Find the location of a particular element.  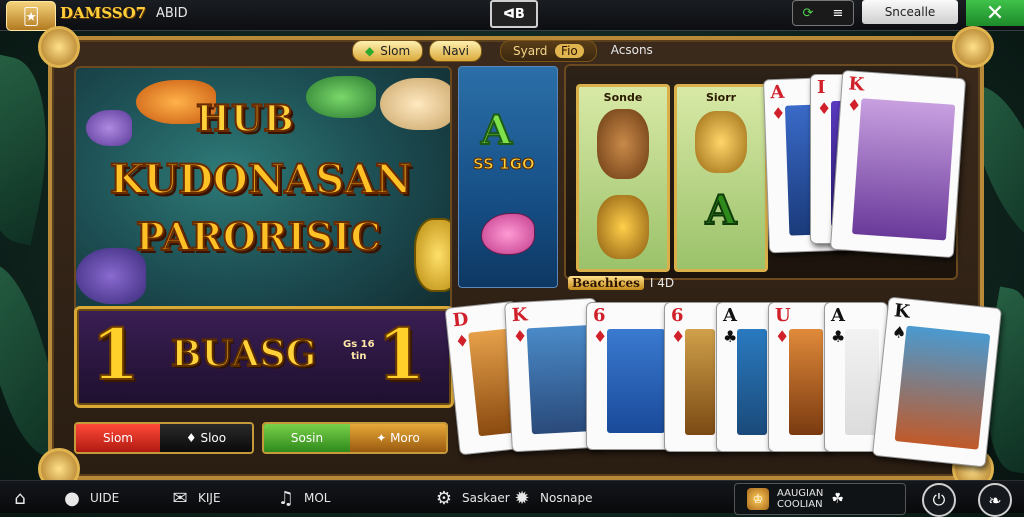

nav-settings-label: Nosnape is located at coordinates (566, 498).